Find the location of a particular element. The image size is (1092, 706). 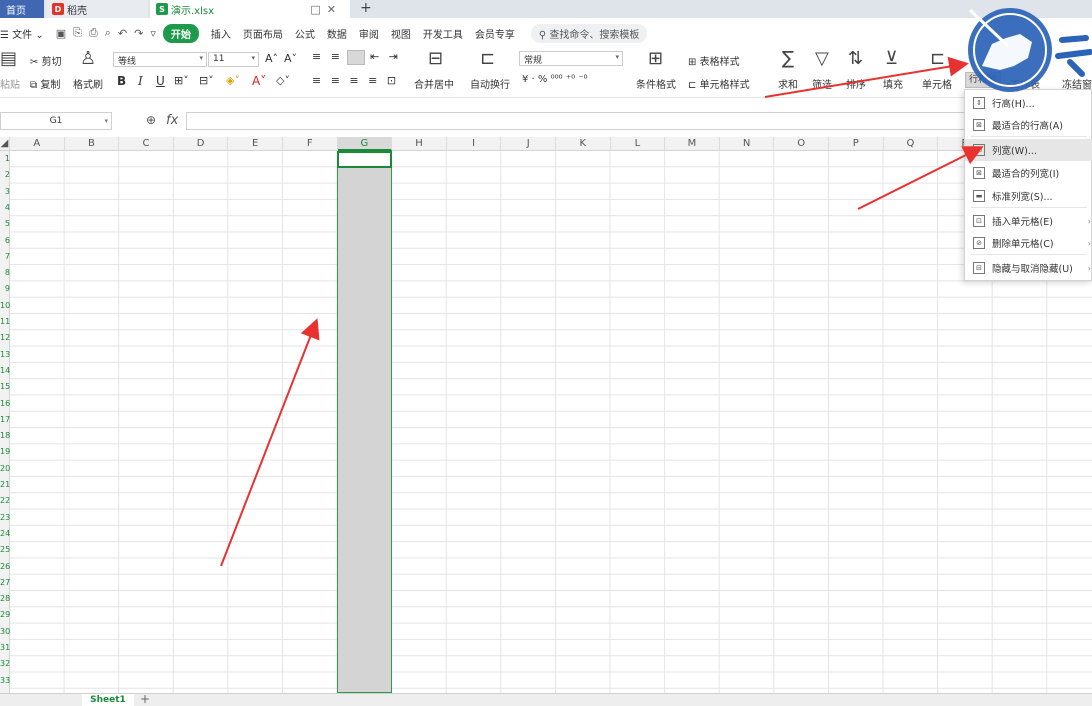

formula-input is located at coordinates (586, 121).